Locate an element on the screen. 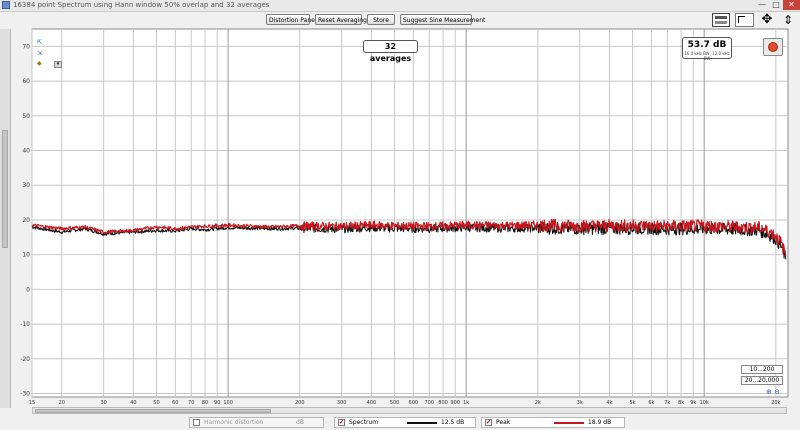  x-tick-label: 3k is located at coordinates (580, 403).